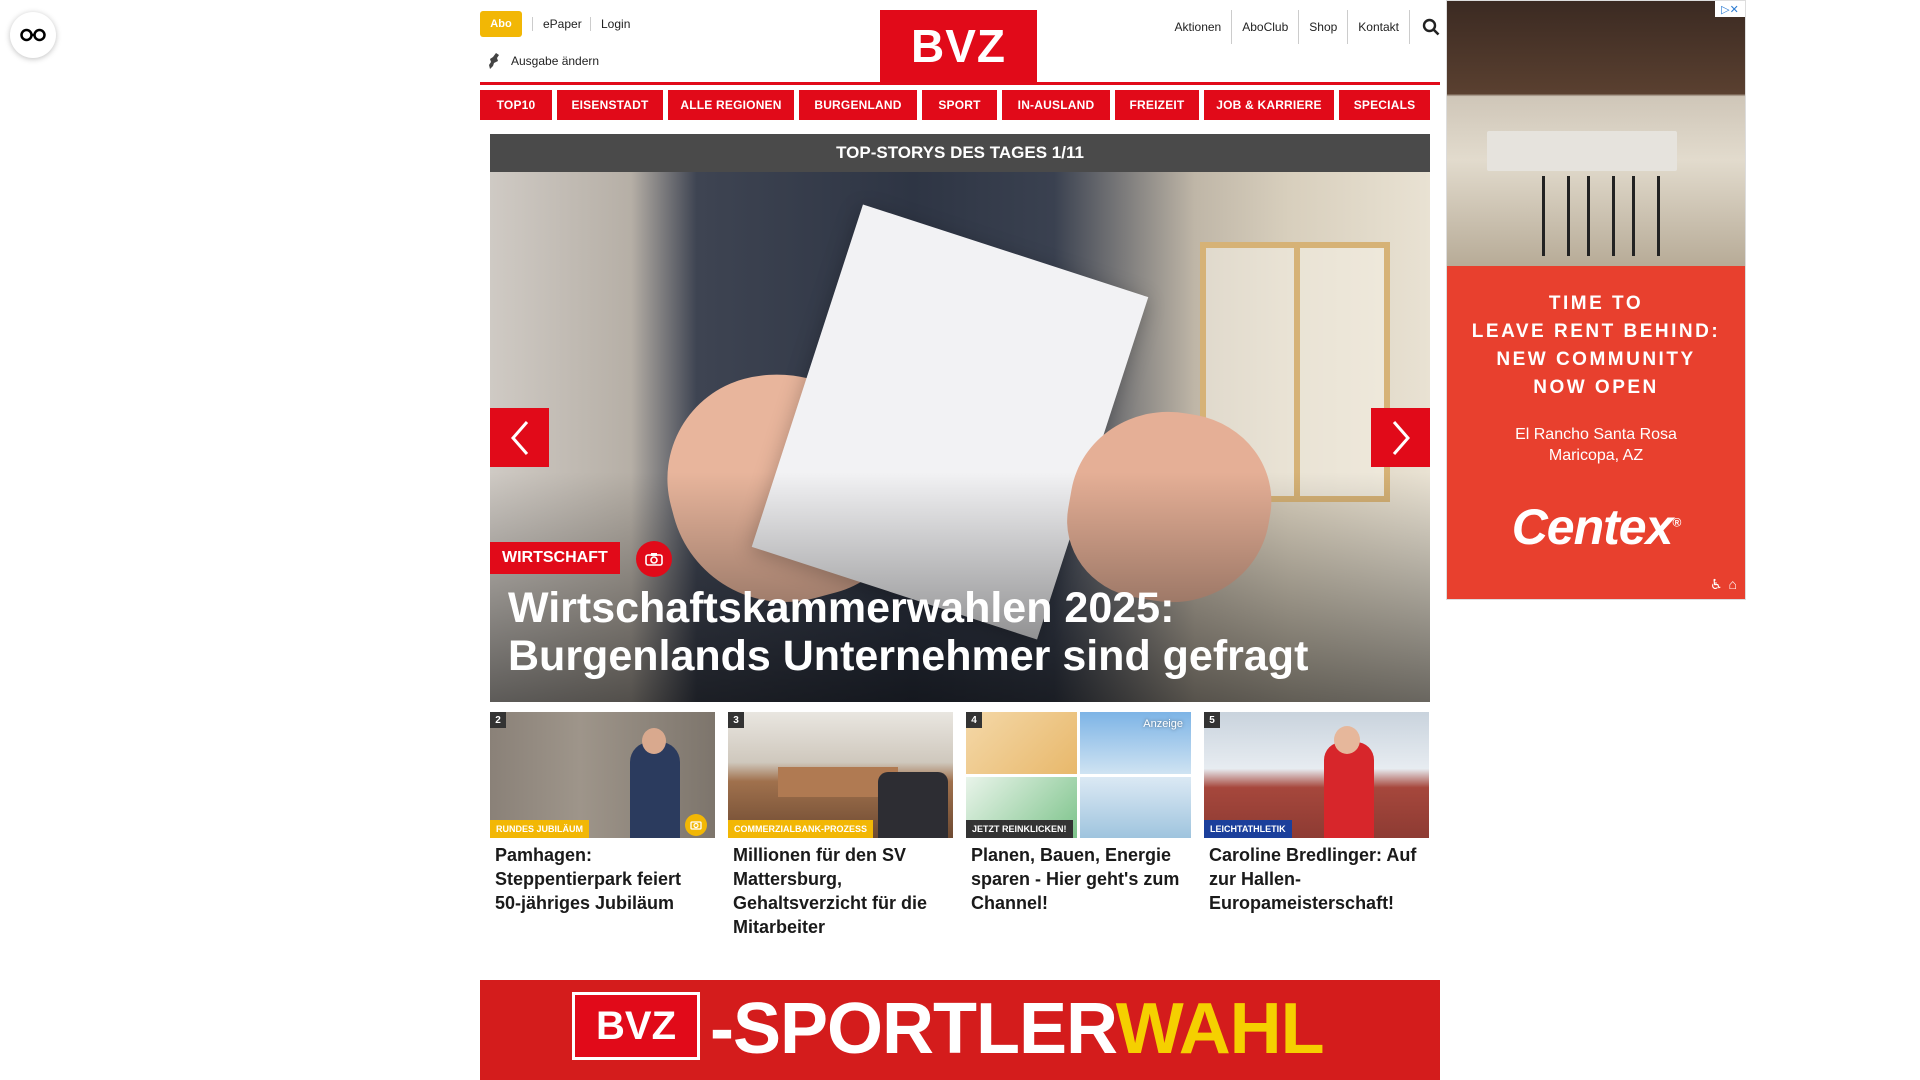 Image resolution: width=1920 pixels, height=1080 pixels. Describe the element at coordinates (610, 24) in the screenshot. I see `login-link: Login` at that location.